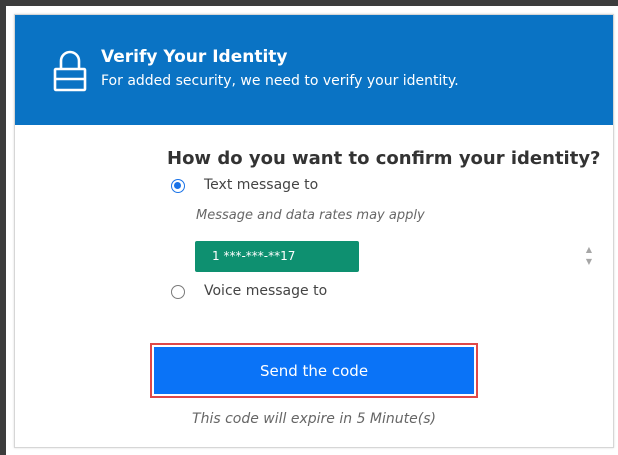  I want to click on text-message-label: Text message to, so click(261, 185).